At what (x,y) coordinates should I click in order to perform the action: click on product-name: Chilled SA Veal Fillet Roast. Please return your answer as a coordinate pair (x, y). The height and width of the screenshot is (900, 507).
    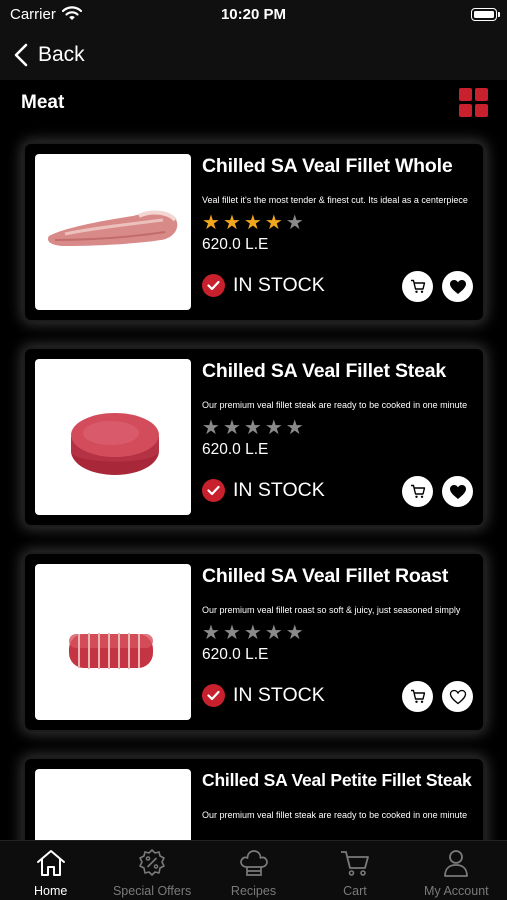
    Looking at the image, I should click on (340, 576).